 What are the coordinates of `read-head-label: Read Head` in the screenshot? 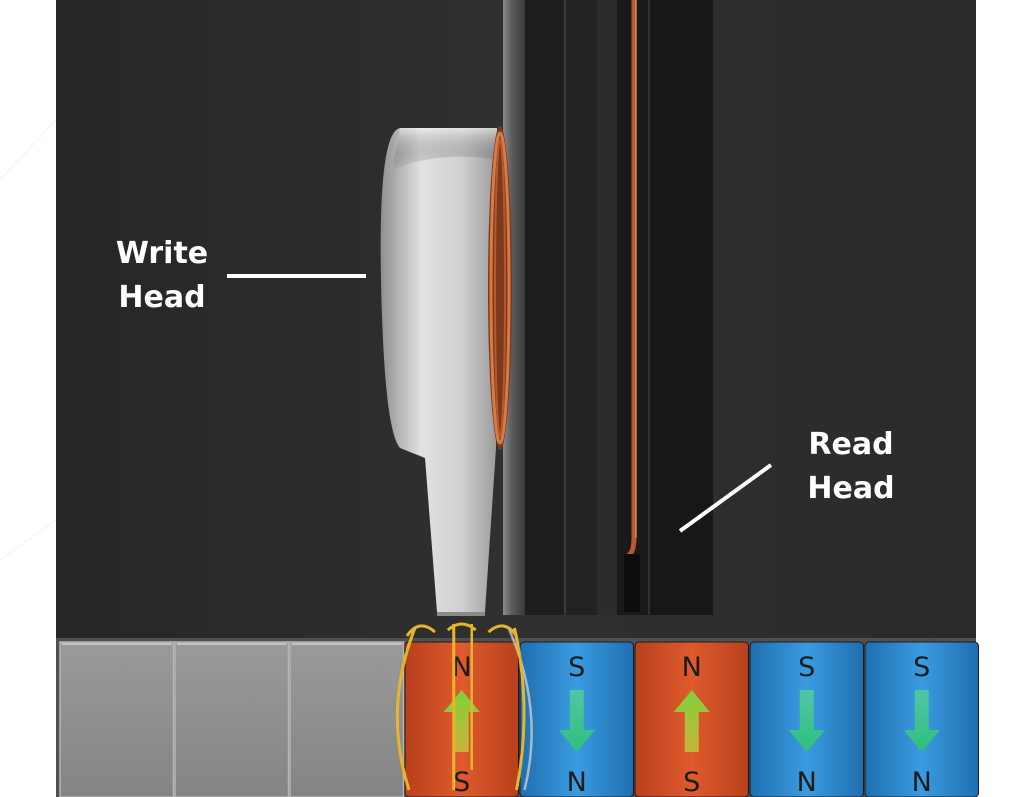 It's located at (851, 467).